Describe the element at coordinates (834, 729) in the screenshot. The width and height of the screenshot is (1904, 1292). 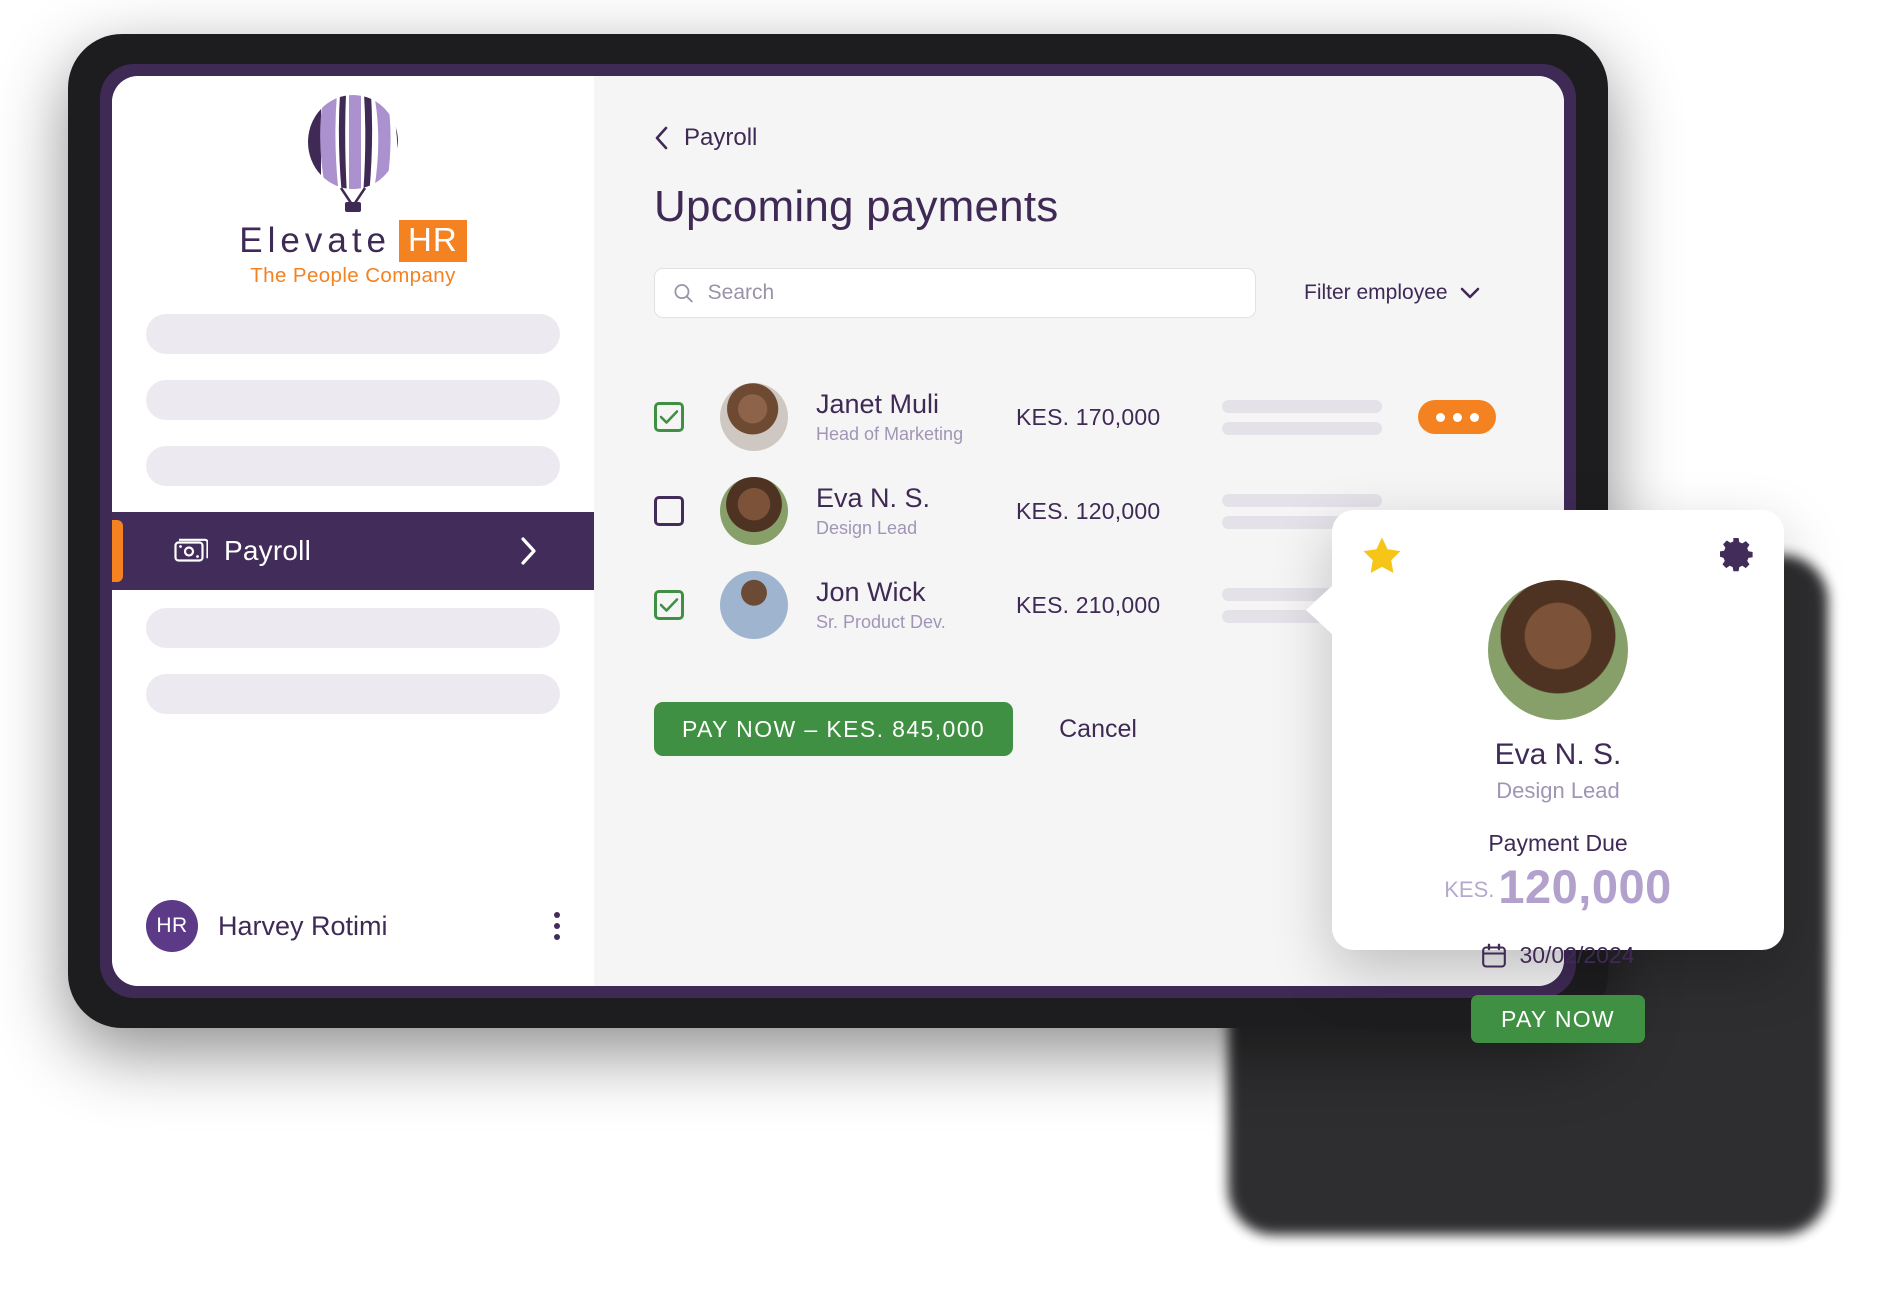
I see `pay-now-button: PAY NOW – KES. 845,000` at that location.